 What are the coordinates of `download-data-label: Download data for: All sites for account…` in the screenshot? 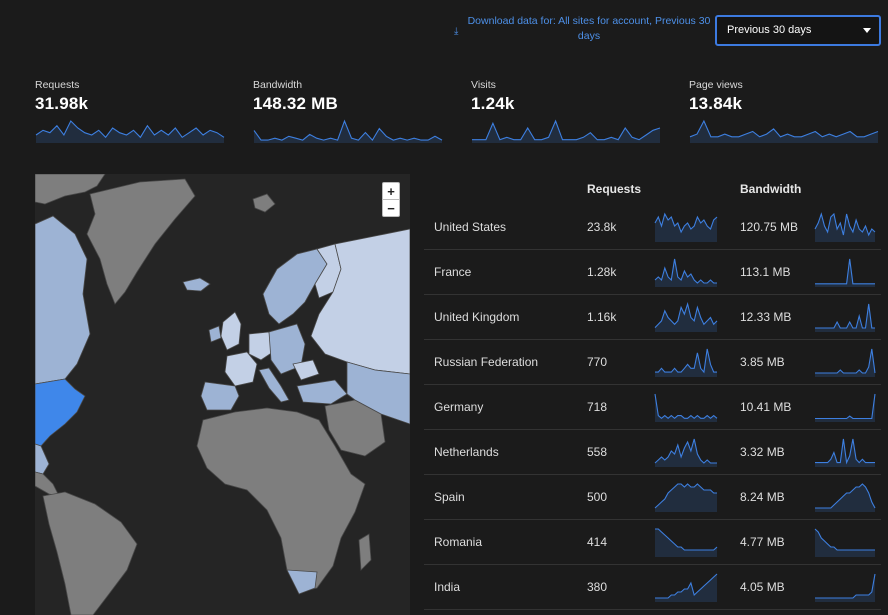 It's located at (583, 29).